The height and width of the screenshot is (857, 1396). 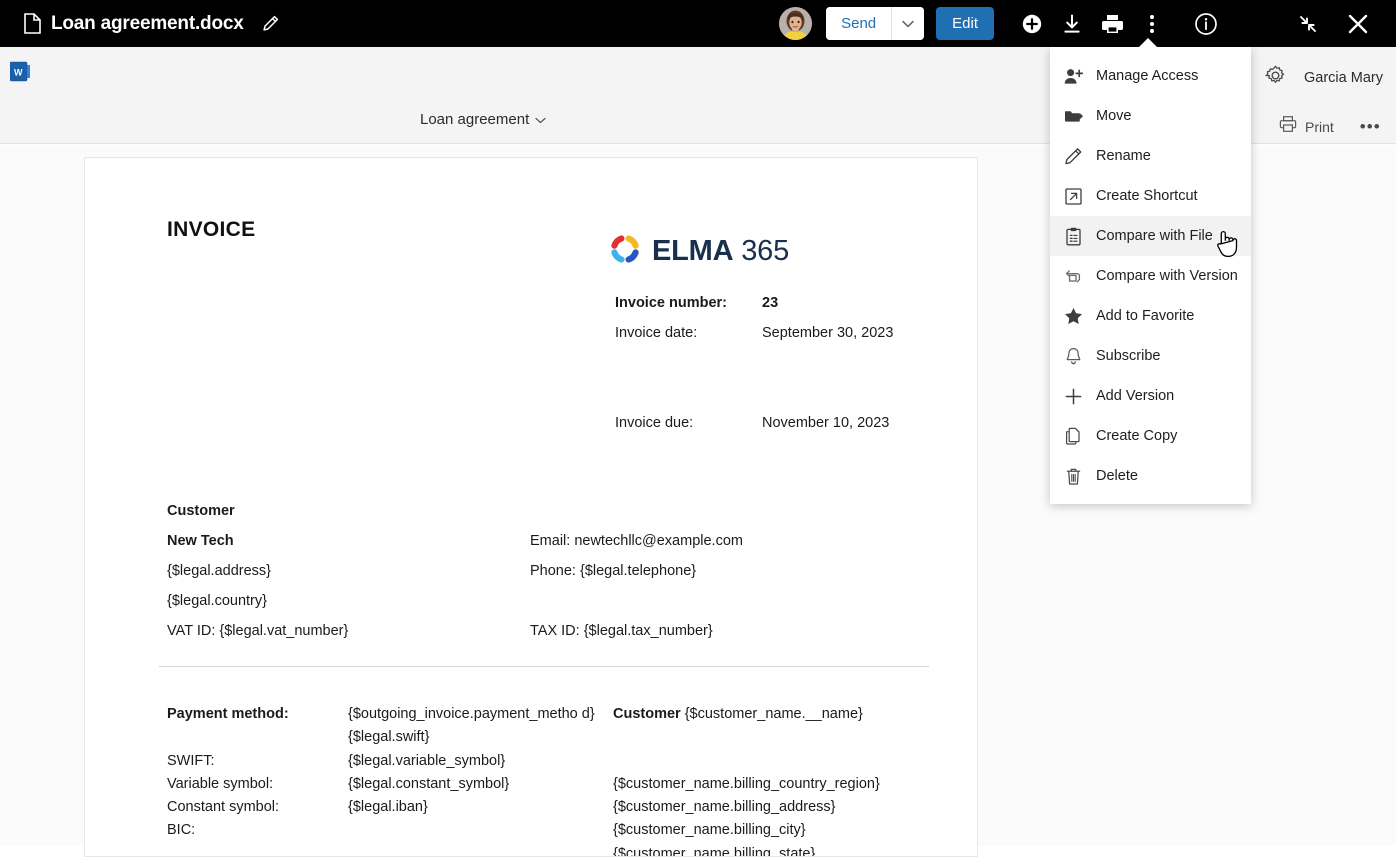 What do you see at coordinates (1128, 356) in the screenshot?
I see `menu-item-label: Subscribe` at bounding box center [1128, 356].